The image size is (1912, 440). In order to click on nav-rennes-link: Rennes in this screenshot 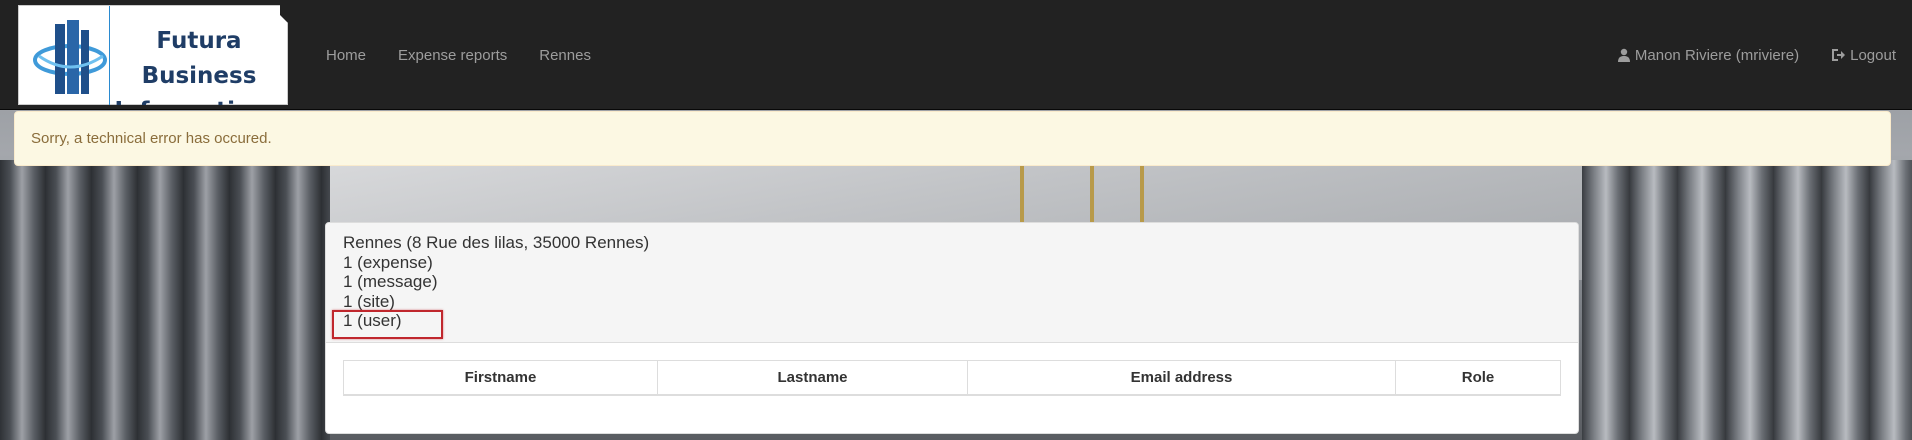, I will do `click(565, 55)`.